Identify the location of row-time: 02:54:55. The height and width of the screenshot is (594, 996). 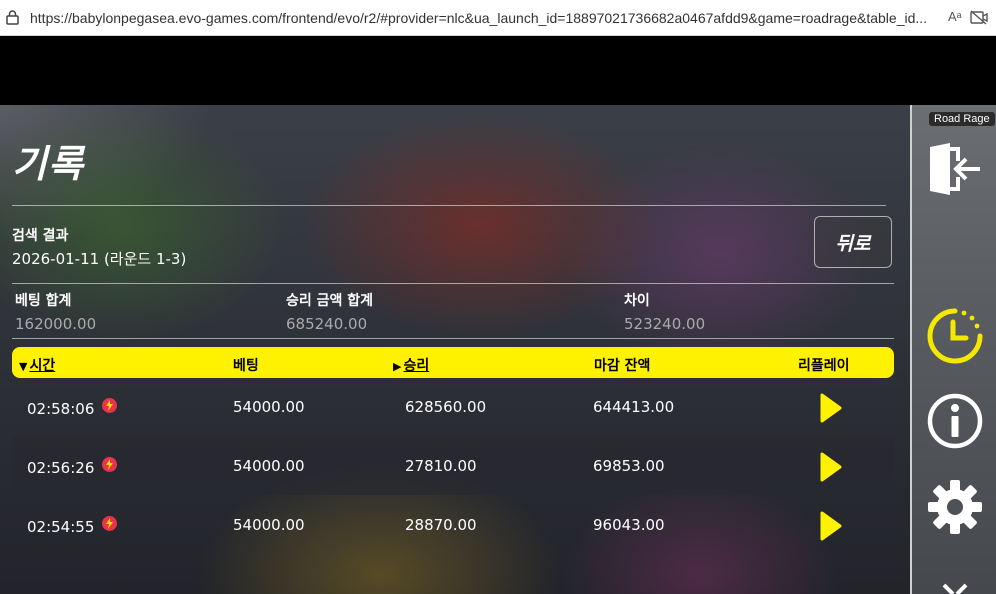
(72, 526).